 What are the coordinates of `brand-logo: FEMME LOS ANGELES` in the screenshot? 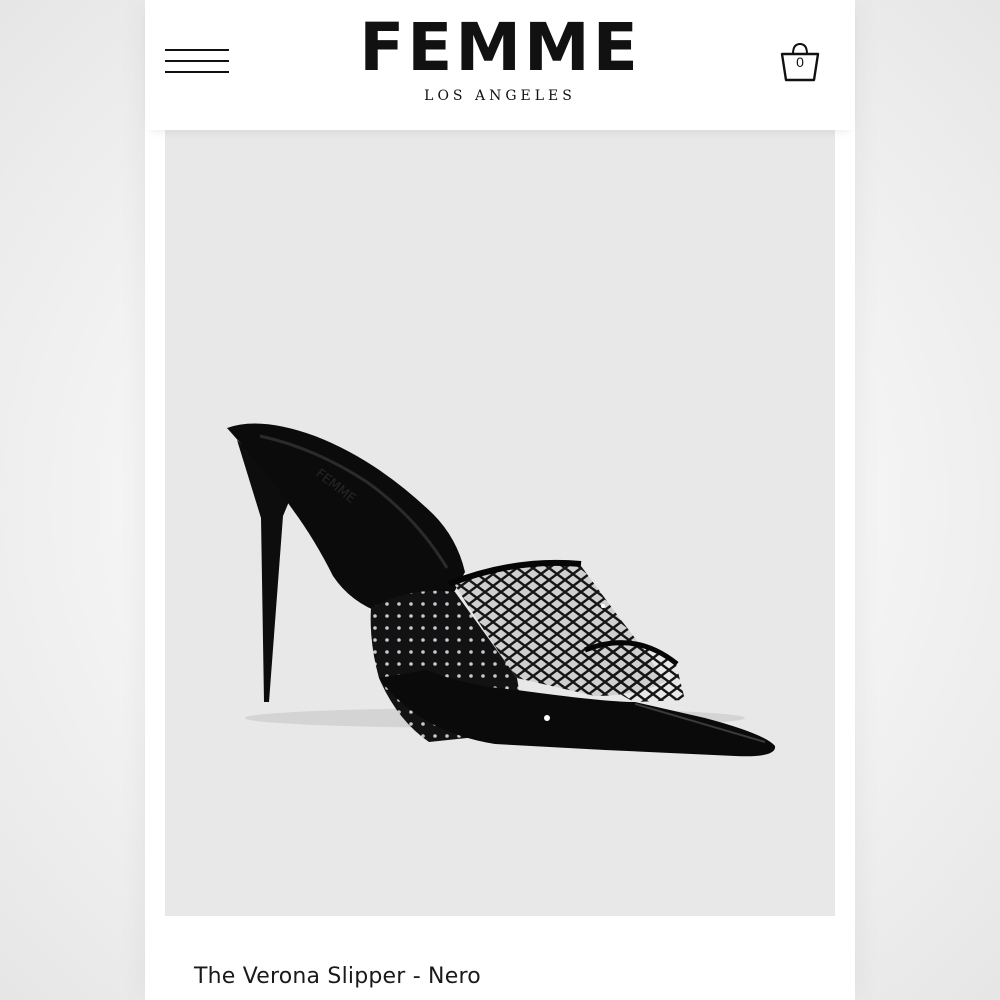 It's located at (500, 57).